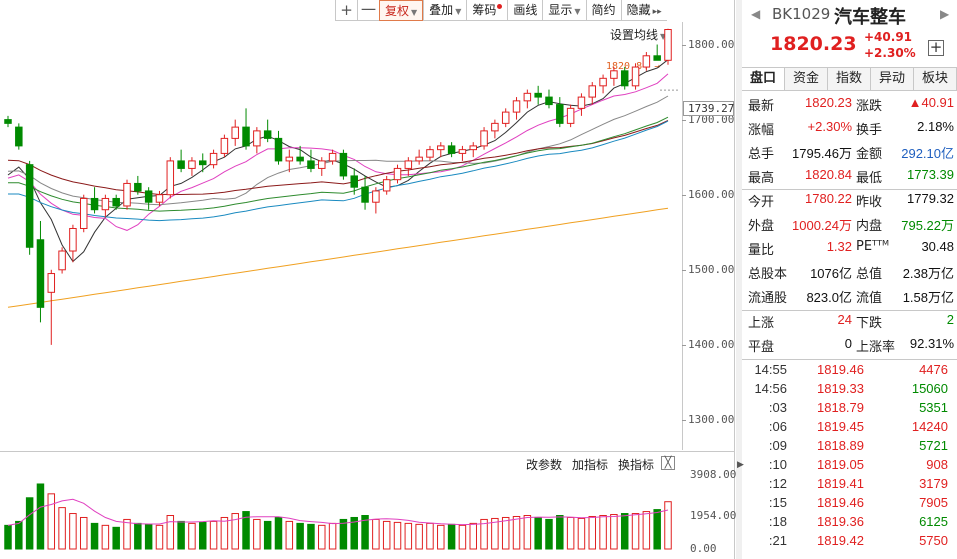  What do you see at coordinates (643, 10) in the screenshot?
I see `hide-button: 隐藏 ▸▸` at bounding box center [643, 10].